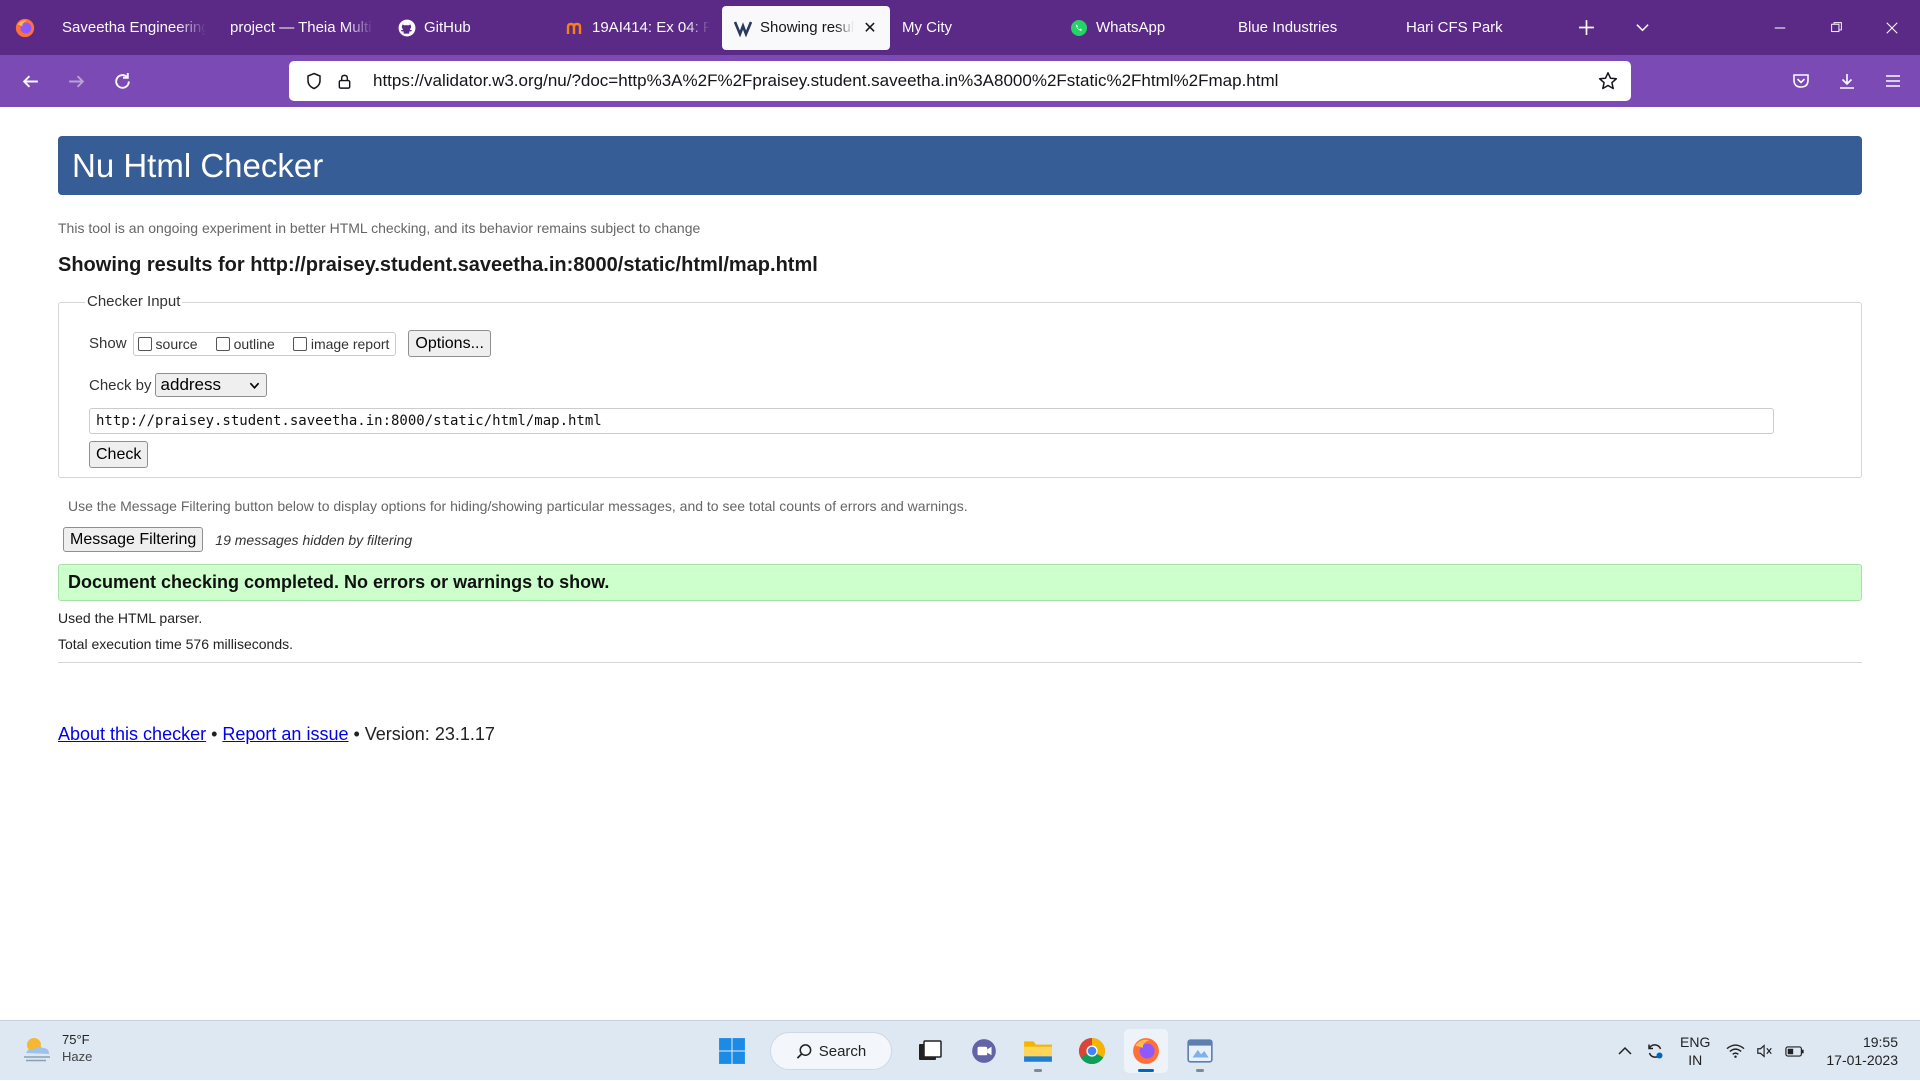 Image resolution: width=1920 pixels, height=1081 pixels. Describe the element at coordinates (974, 28) in the screenshot. I see `tab-my-city: My City` at that location.